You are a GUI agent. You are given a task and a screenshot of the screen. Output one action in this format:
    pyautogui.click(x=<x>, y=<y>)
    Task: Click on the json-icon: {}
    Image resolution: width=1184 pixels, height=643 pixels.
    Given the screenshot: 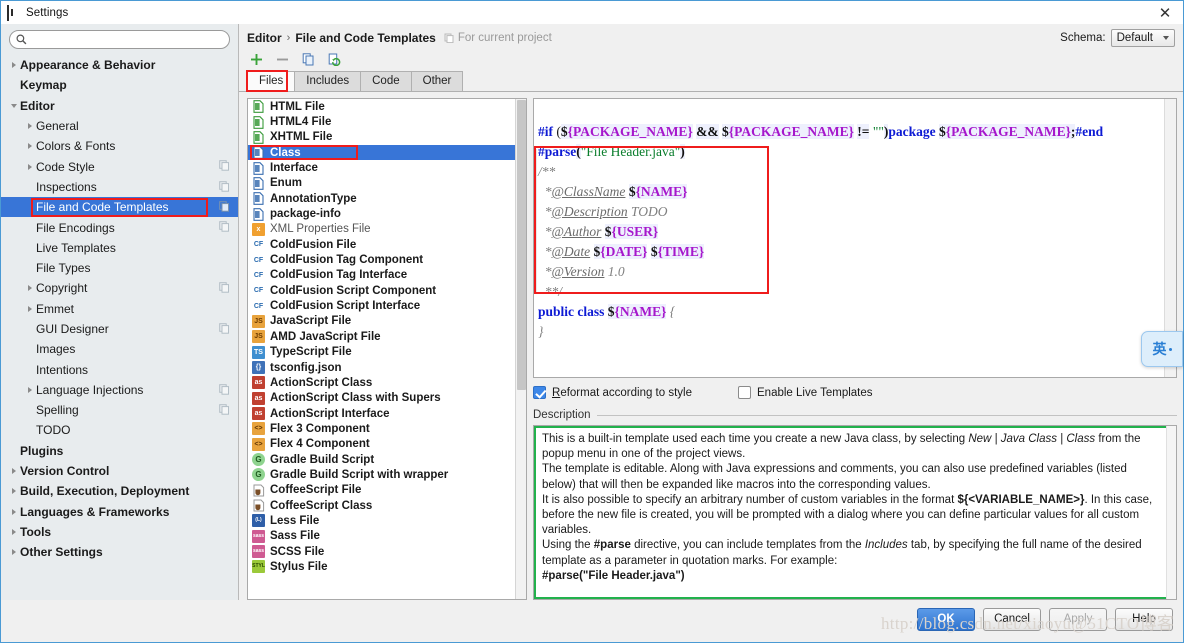 What is the action you would take?
    pyautogui.click(x=258, y=368)
    